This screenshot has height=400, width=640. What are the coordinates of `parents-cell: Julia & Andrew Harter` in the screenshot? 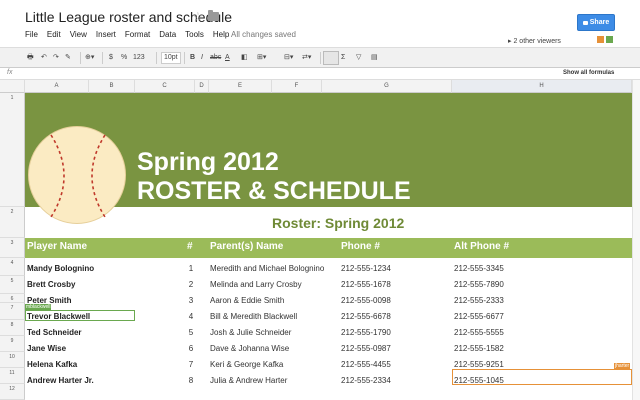 It's located at (248, 380).